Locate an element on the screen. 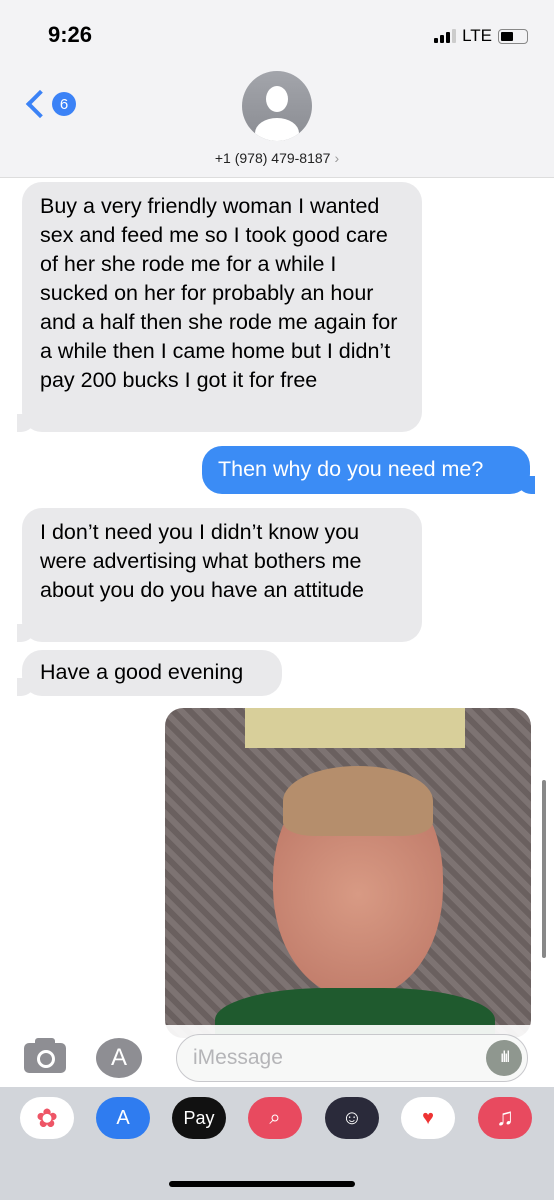  apple-pay-label: Pay is located at coordinates (199, 1117).